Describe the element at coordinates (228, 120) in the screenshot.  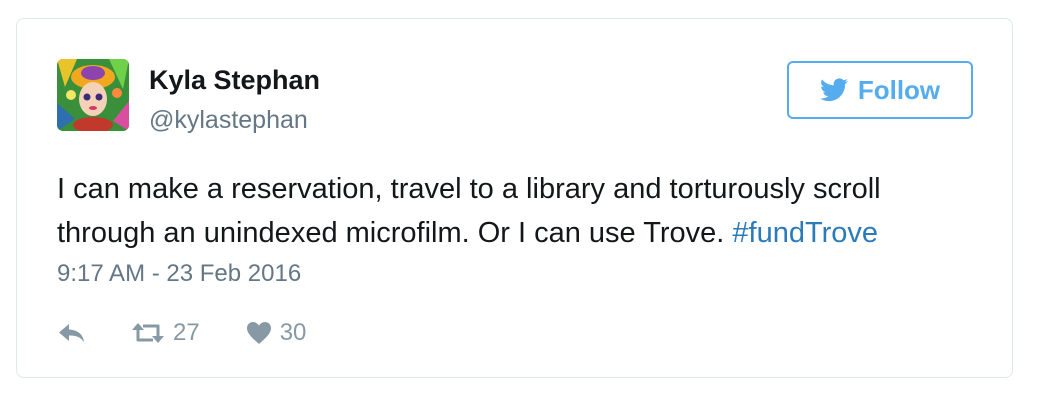
I see `author-handle: @kylastephan` at that location.